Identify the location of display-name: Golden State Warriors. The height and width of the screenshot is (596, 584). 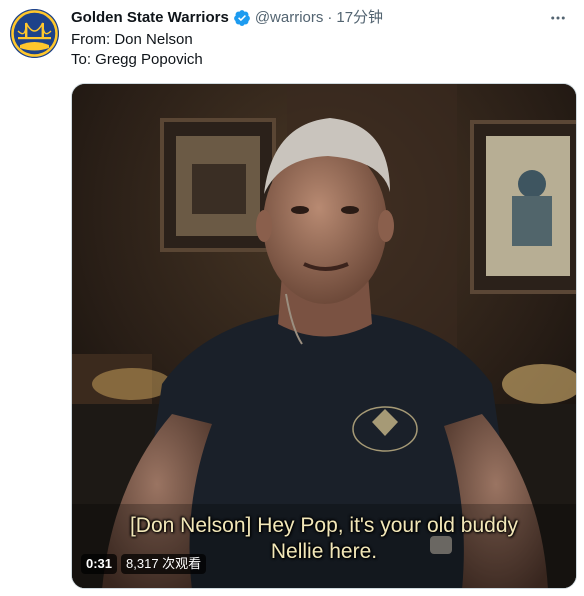
(150, 18).